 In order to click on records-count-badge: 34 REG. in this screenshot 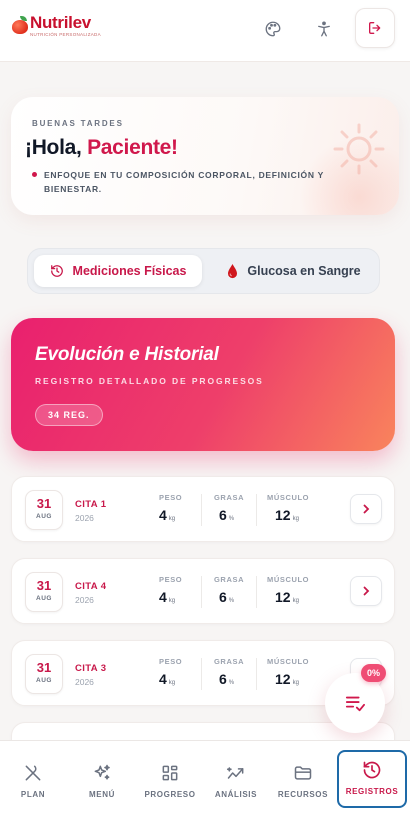, I will do `click(69, 415)`.